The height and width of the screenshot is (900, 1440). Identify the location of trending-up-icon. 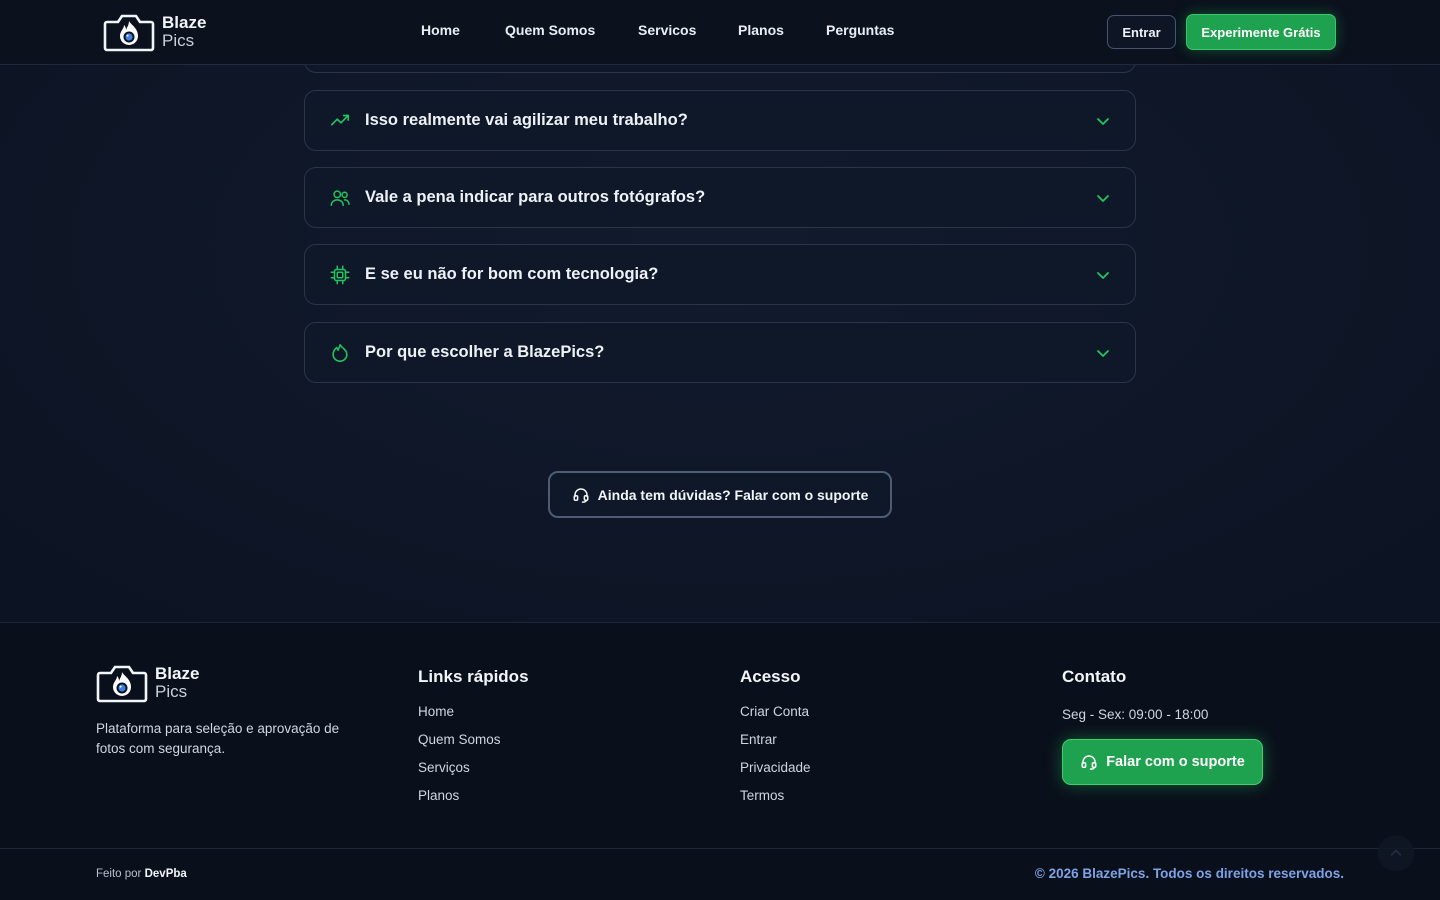
(340, 119).